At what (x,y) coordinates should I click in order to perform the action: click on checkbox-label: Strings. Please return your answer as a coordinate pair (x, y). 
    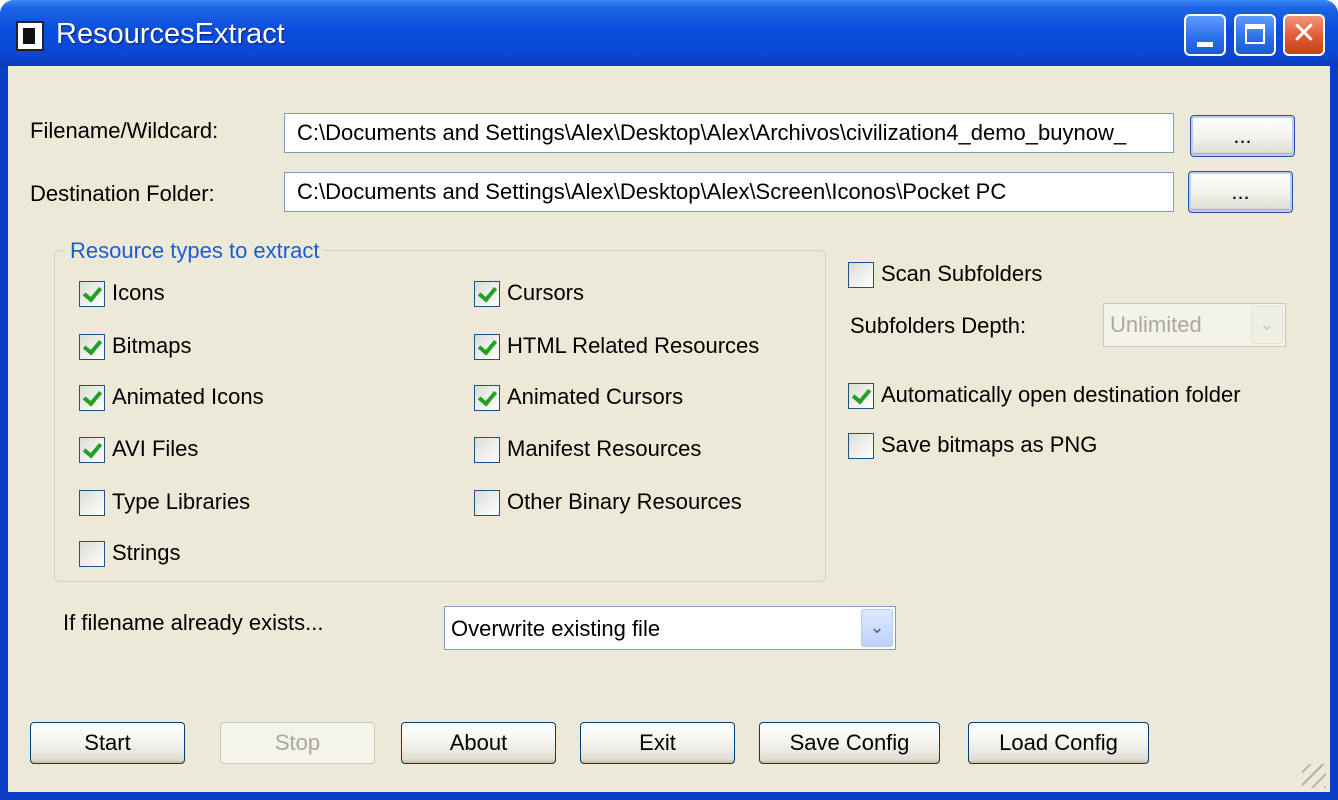
    Looking at the image, I should click on (146, 552).